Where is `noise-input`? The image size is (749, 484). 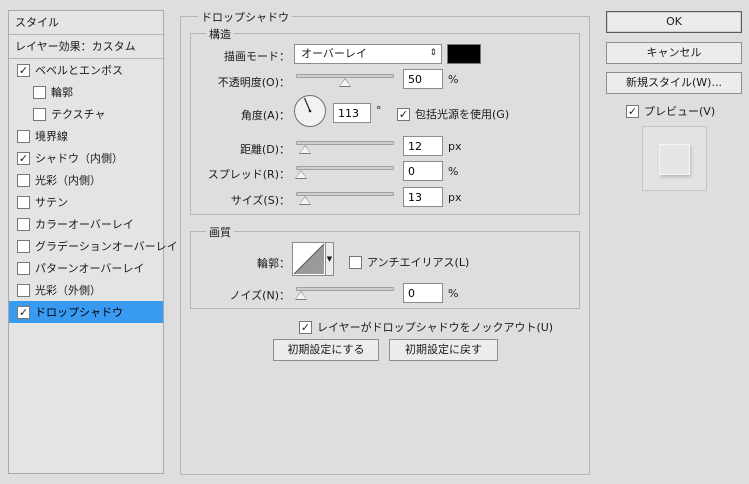
noise-input is located at coordinates (423, 293).